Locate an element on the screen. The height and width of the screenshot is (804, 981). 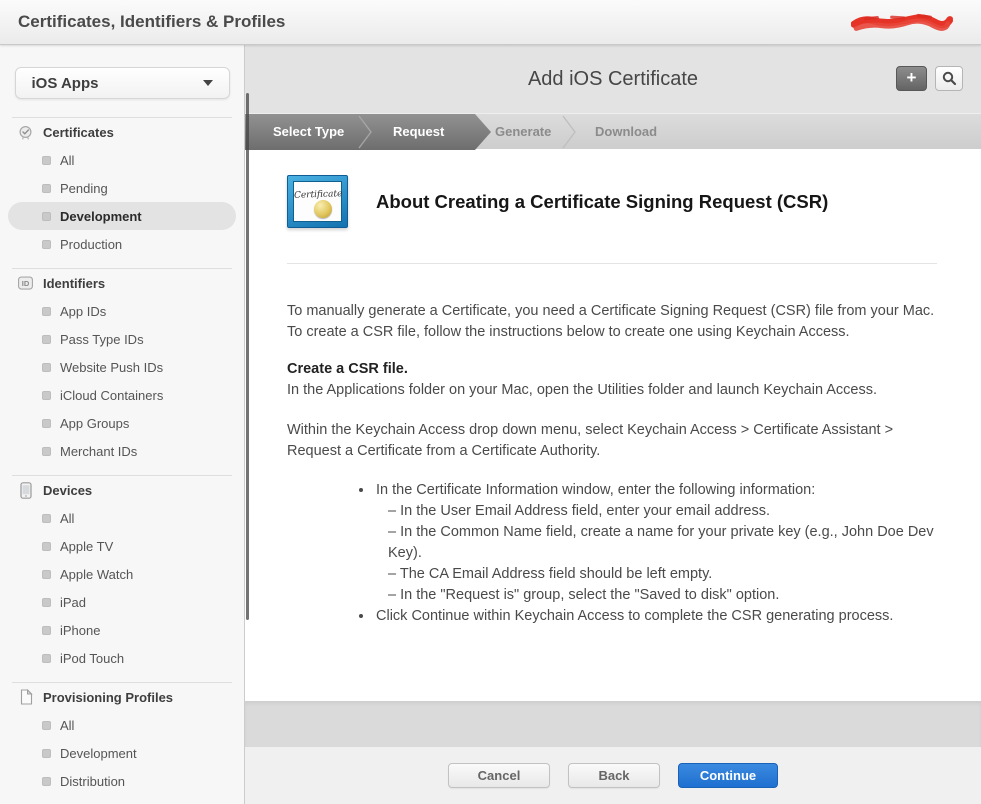
id-badge-icon: ID is located at coordinates (25, 283).